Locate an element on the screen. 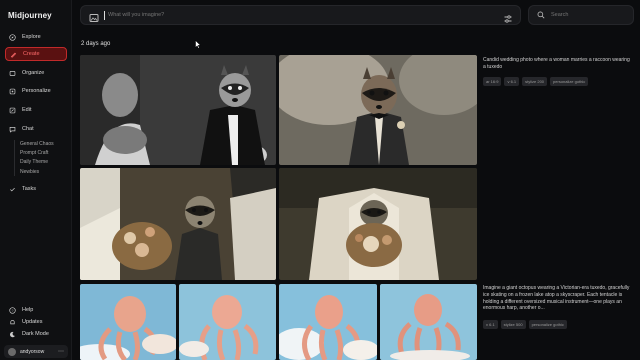  job-tags: v 6.1 stylize 500 personalize gothic is located at coordinates (525, 324).